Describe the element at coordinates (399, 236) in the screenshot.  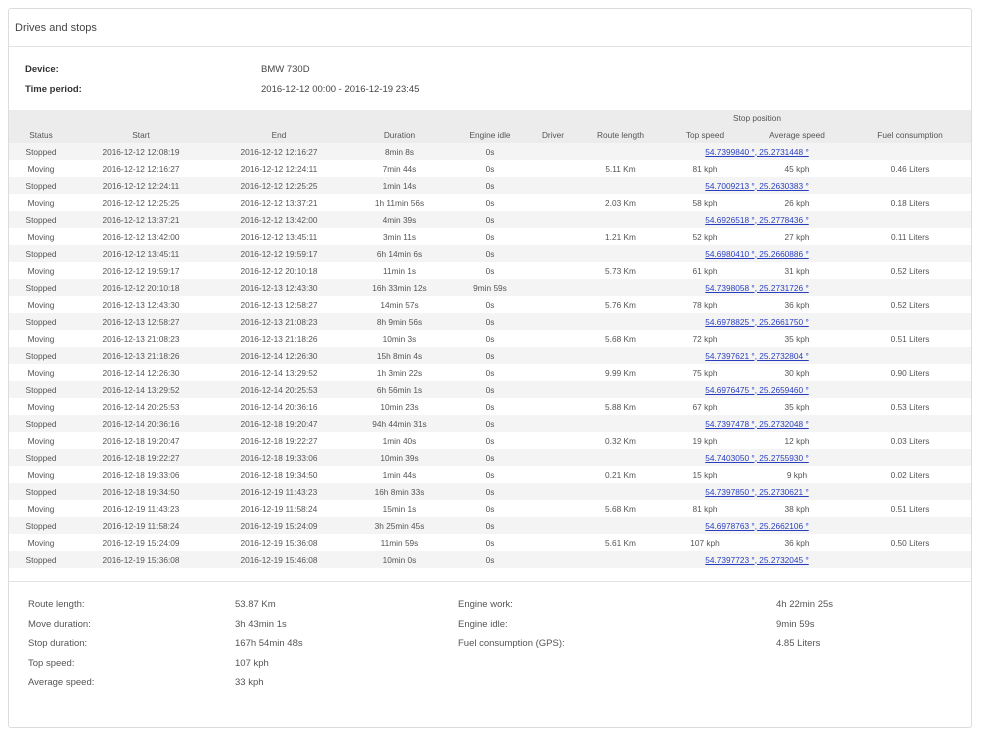
I see `cell-duration: 3min 11s` at that location.